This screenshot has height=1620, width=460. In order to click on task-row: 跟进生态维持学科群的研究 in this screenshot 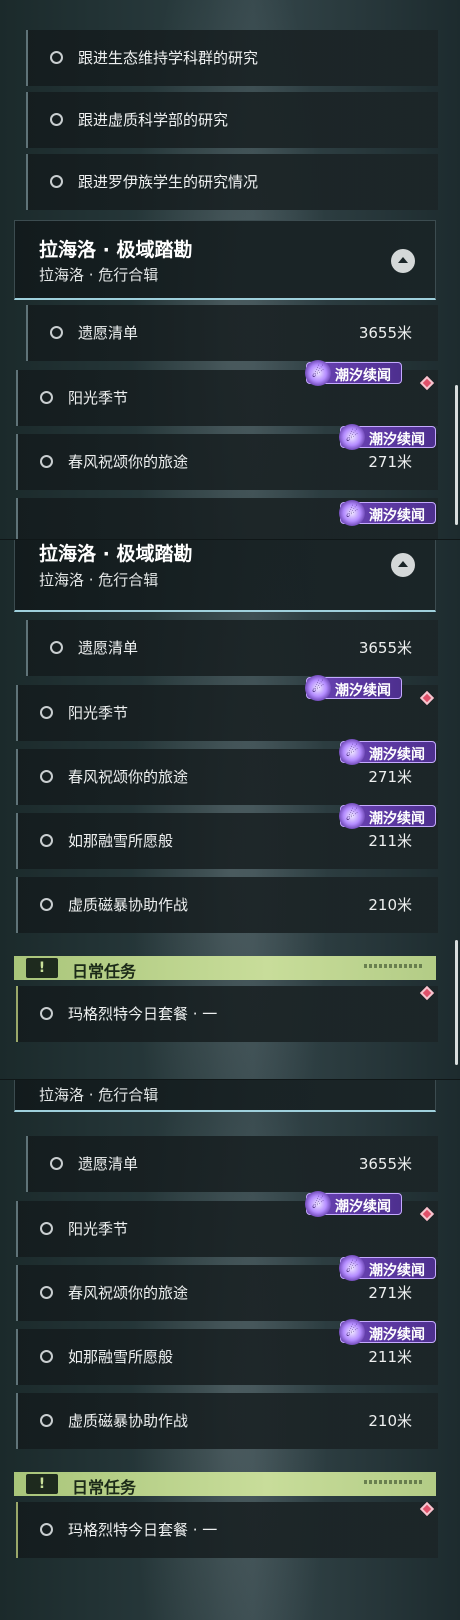, I will do `click(232, 58)`.